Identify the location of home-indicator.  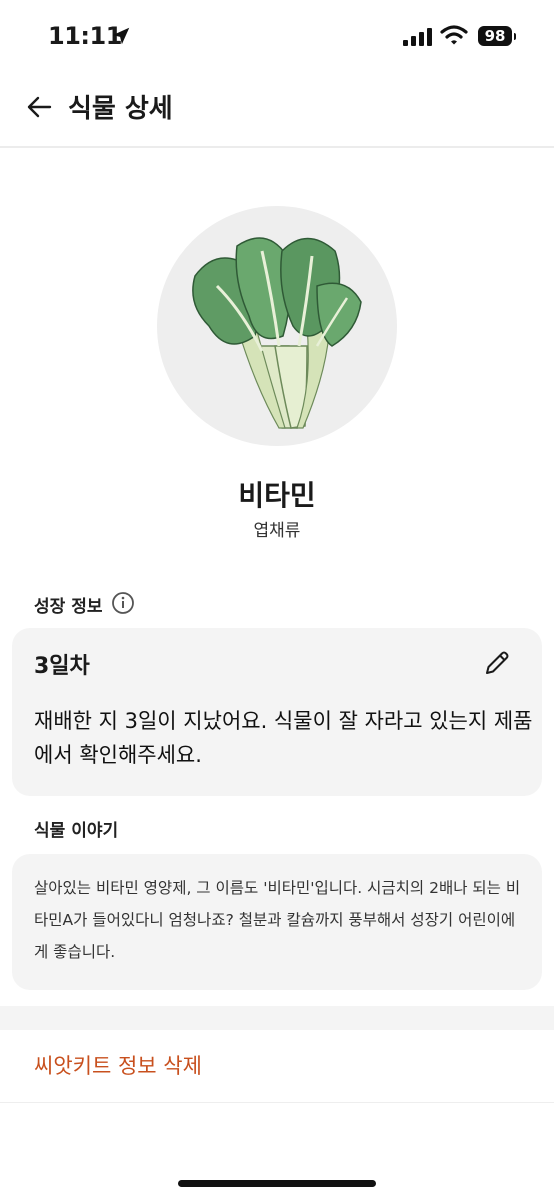
(277, 1183).